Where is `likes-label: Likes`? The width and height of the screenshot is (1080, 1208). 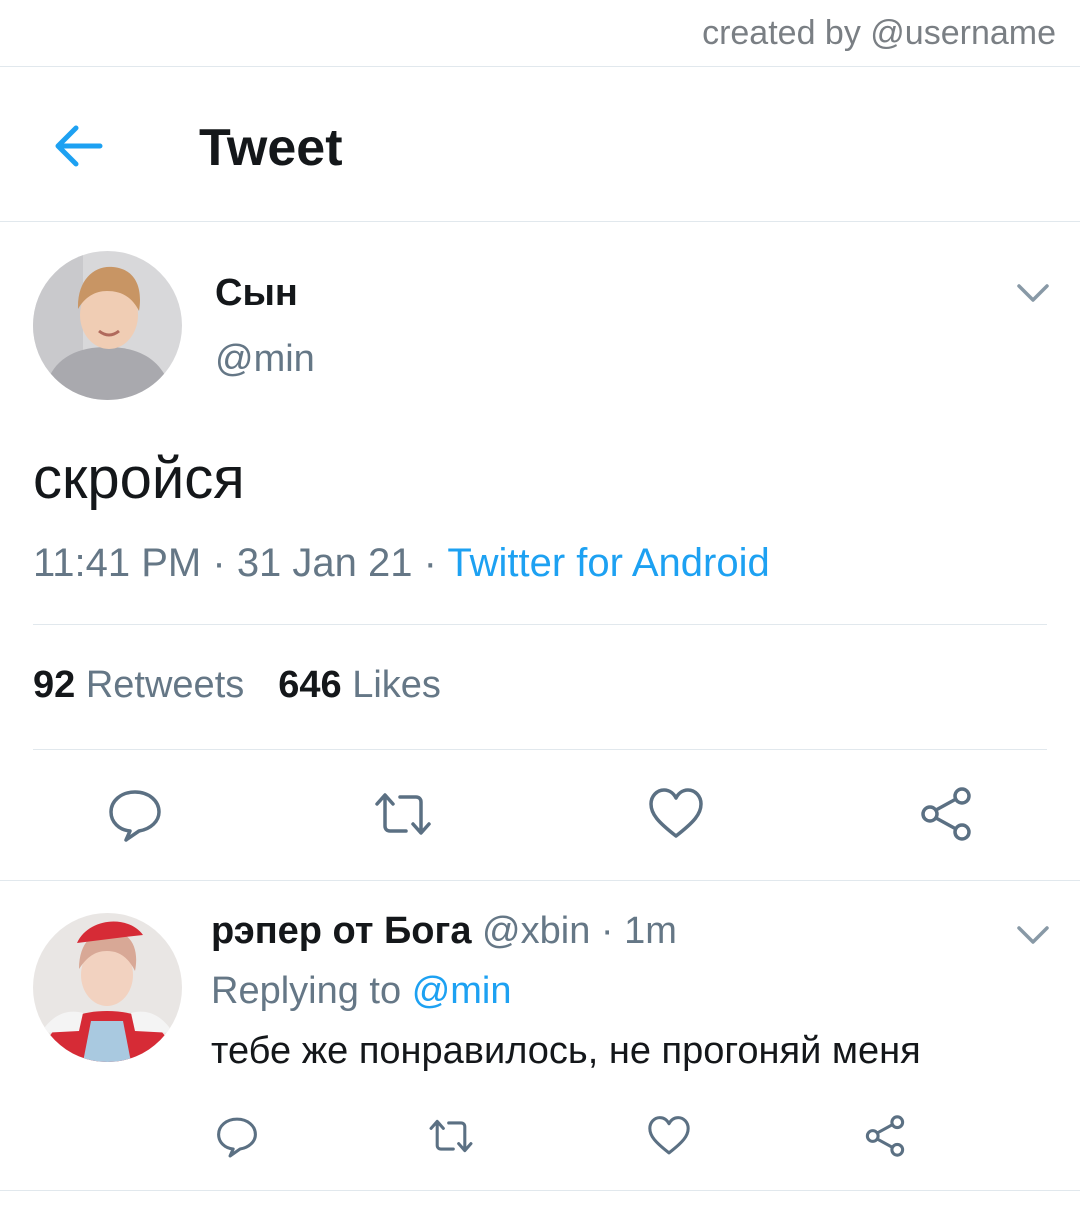
likes-label: Likes is located at coordinates (396, 685).